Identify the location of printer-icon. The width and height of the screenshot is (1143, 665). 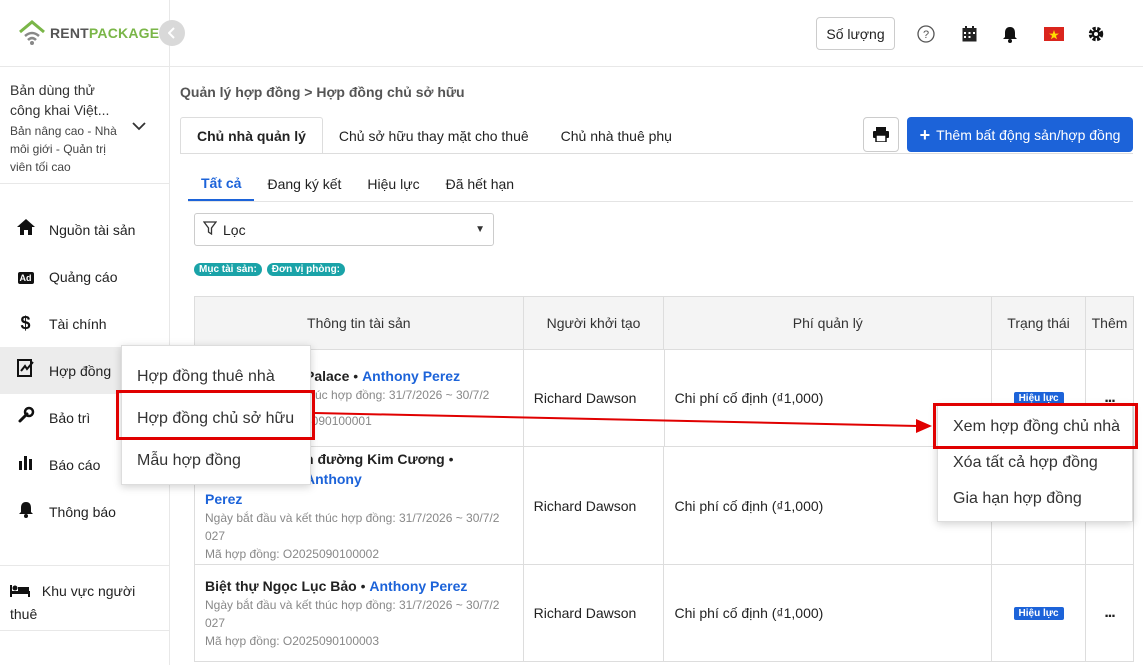
(881, 134).